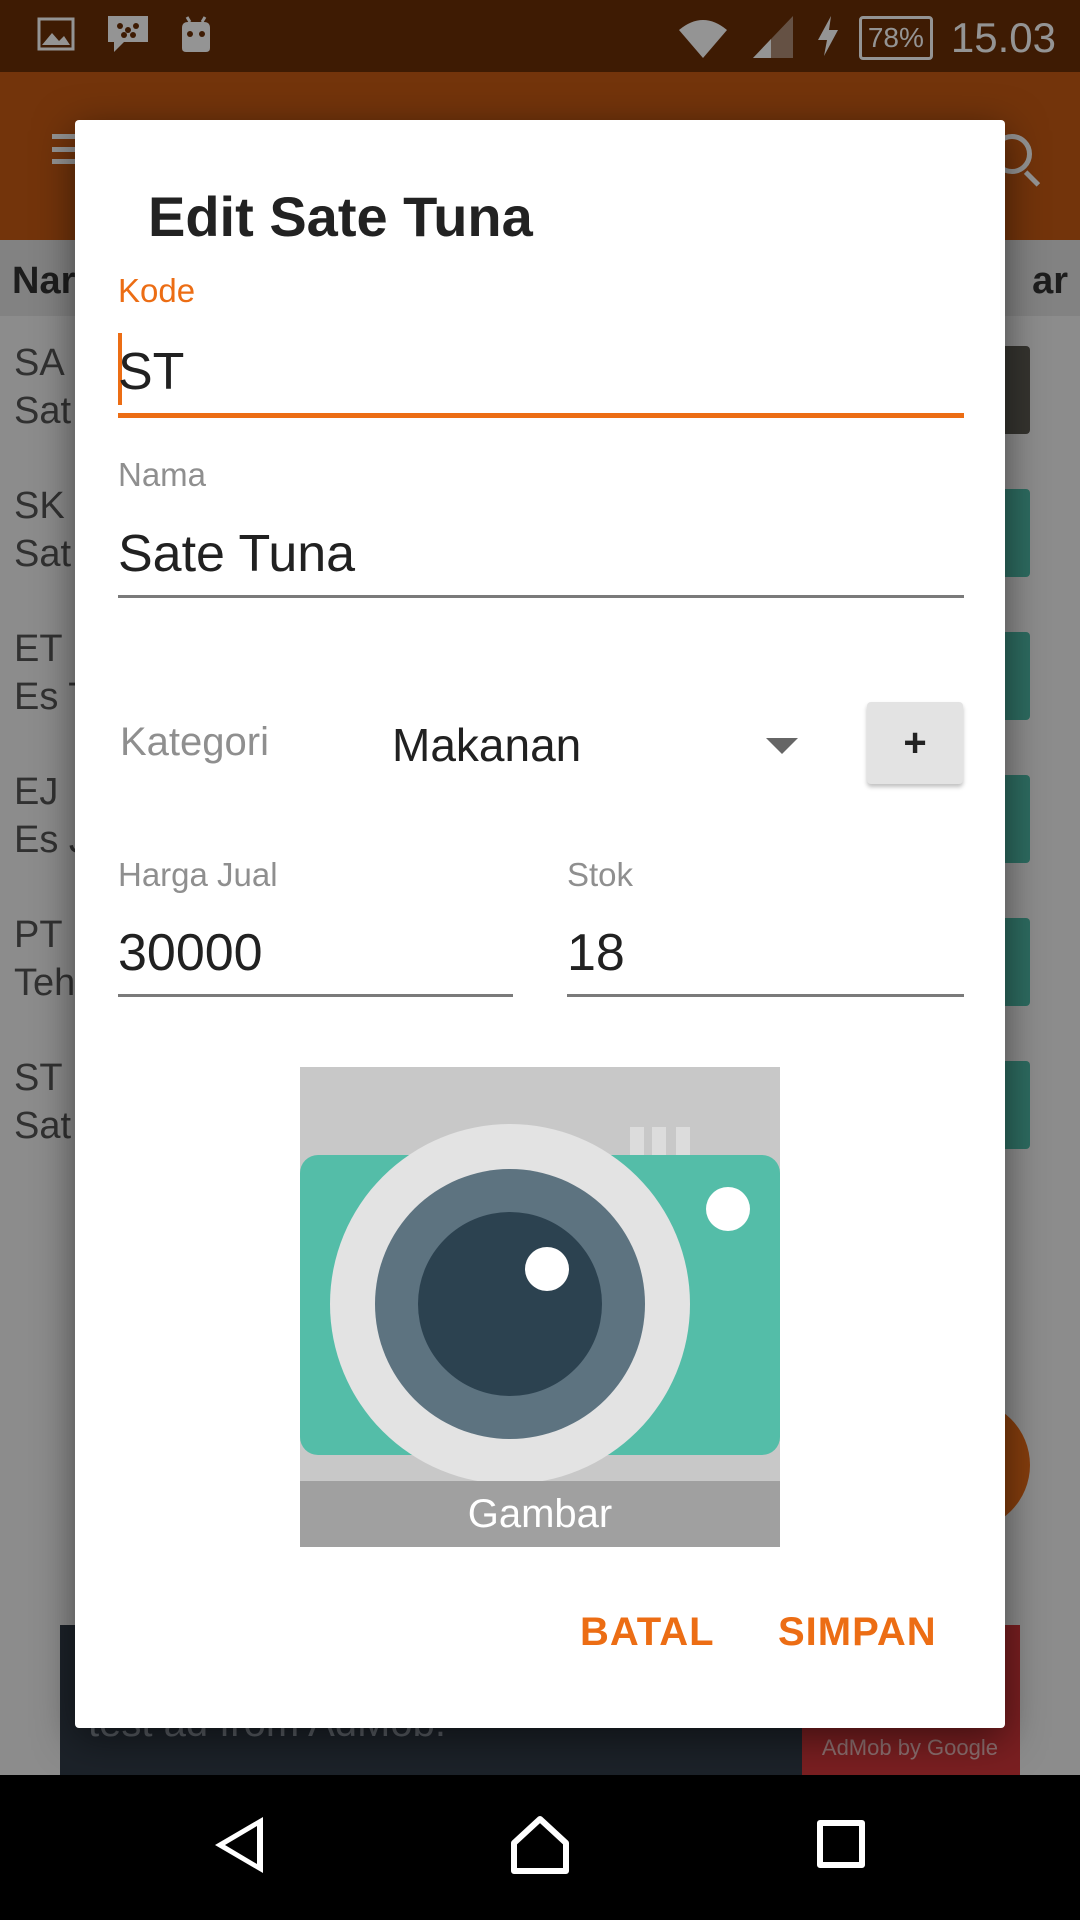 This screenshot has width=1080, height=1920. What do you see at coordinates (782, 746) in the screenshot?
I see `dropdown-arrow-icon` at bounding box center [782, 746].